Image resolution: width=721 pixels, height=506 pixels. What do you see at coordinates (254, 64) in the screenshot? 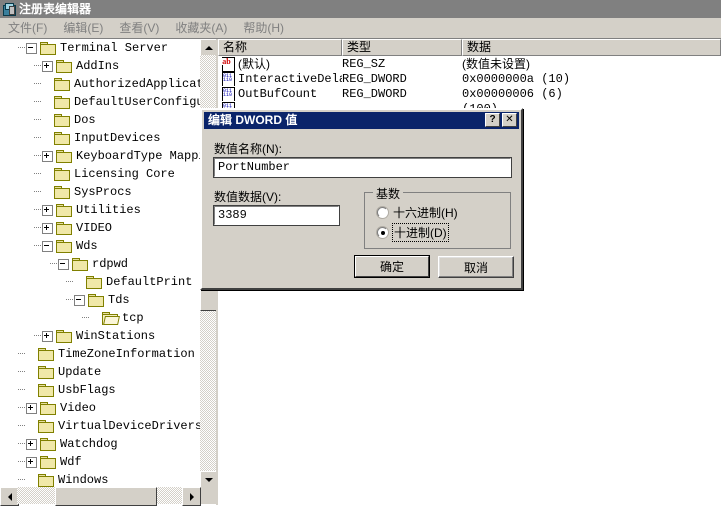
I see `value-name-text: (默认)` at bounding box center [254, 64].